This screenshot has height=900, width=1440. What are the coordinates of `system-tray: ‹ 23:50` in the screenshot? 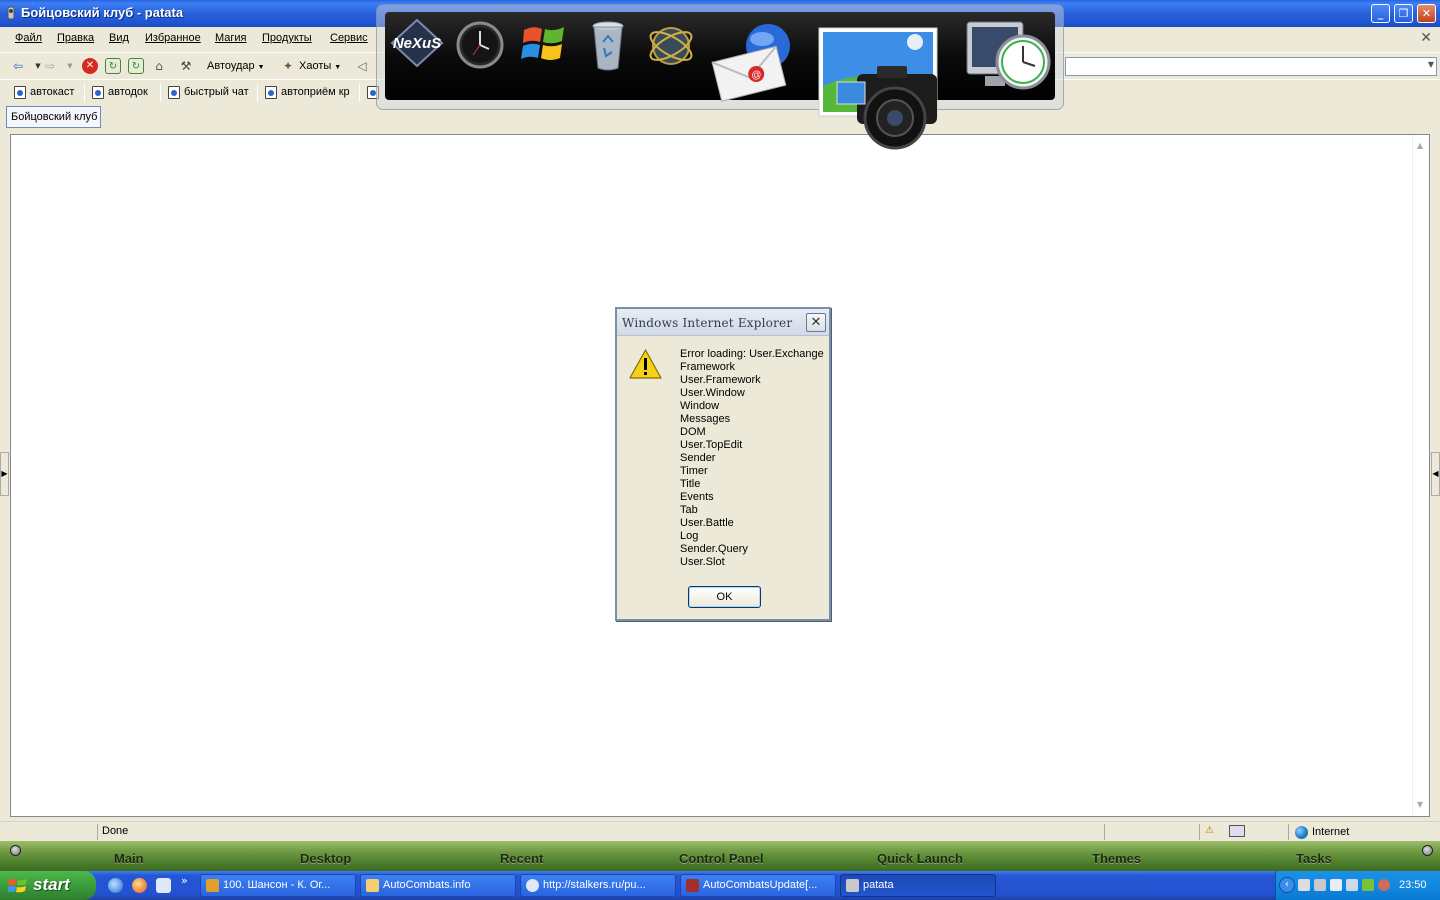 It's located at (1357, 885).